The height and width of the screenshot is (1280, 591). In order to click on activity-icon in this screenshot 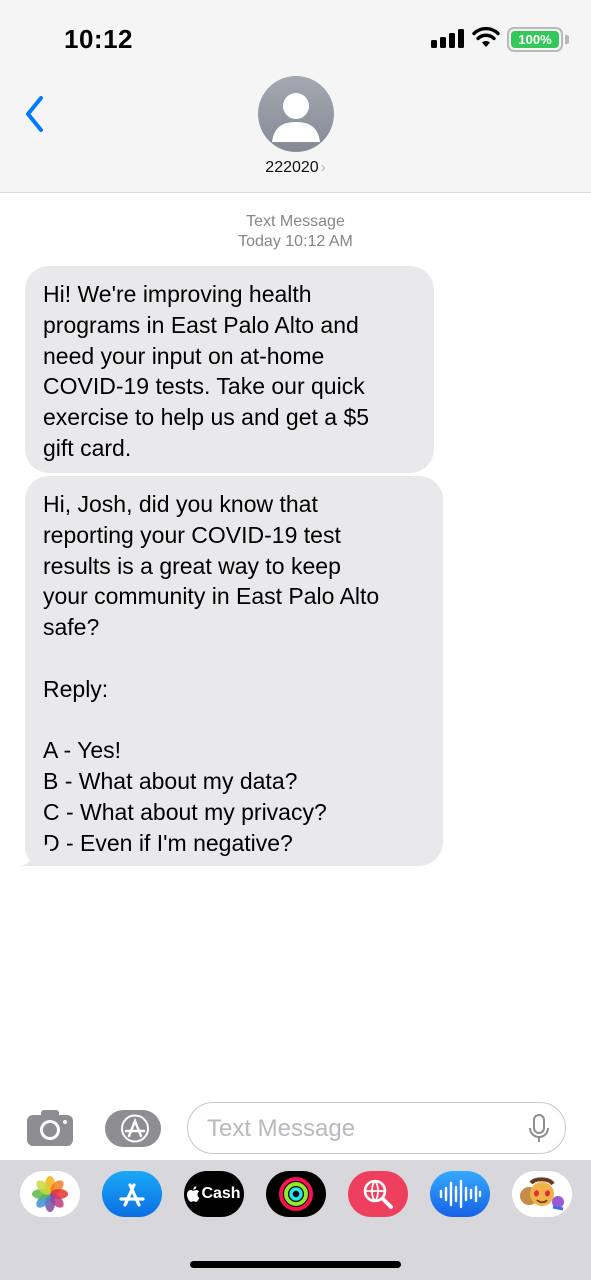, I will do `click(296, 1194)`.